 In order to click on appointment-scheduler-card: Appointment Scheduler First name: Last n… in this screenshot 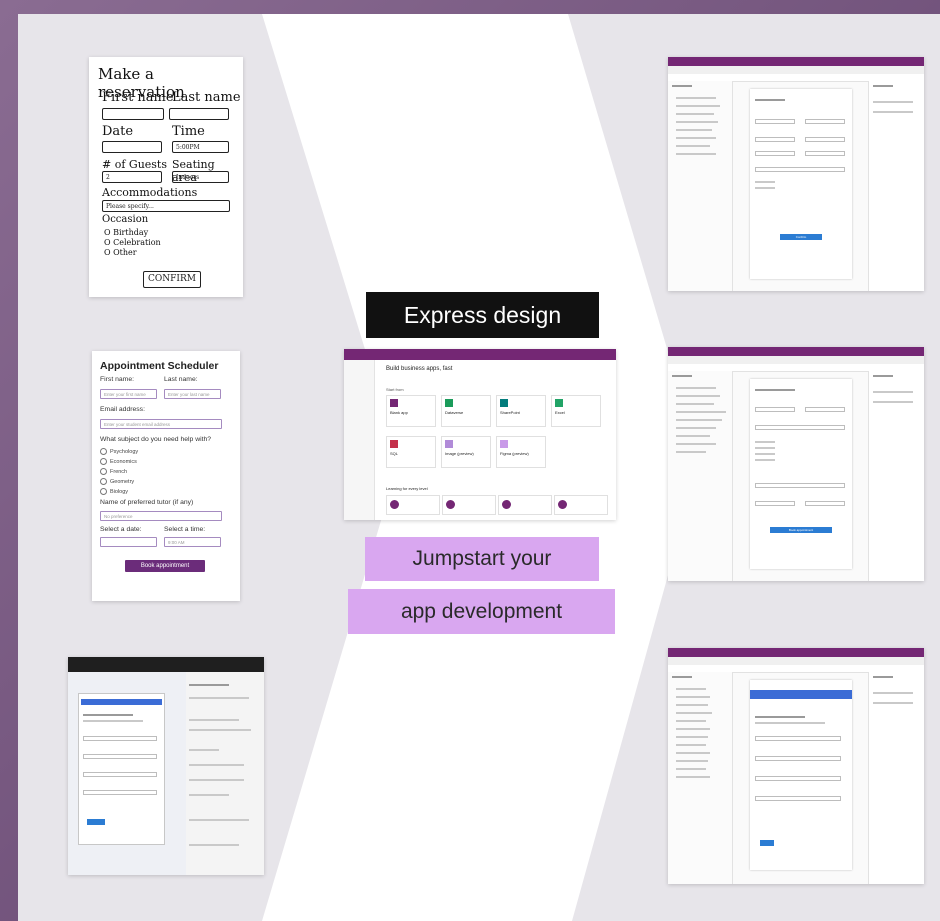, I will do `click(166, 476)`.